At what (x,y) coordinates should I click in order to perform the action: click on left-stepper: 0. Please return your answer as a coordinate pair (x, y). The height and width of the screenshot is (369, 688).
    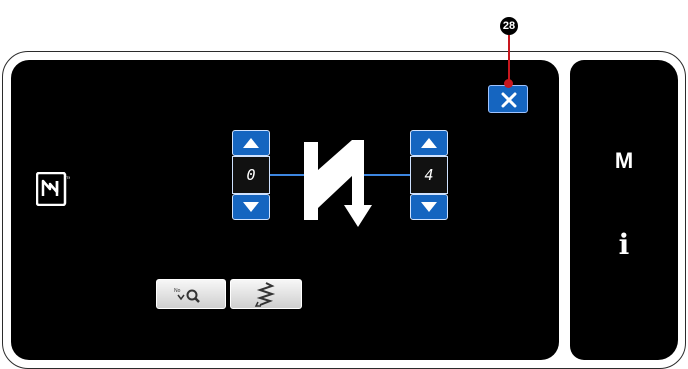
    Looking at the image, I should click on (251, 175).